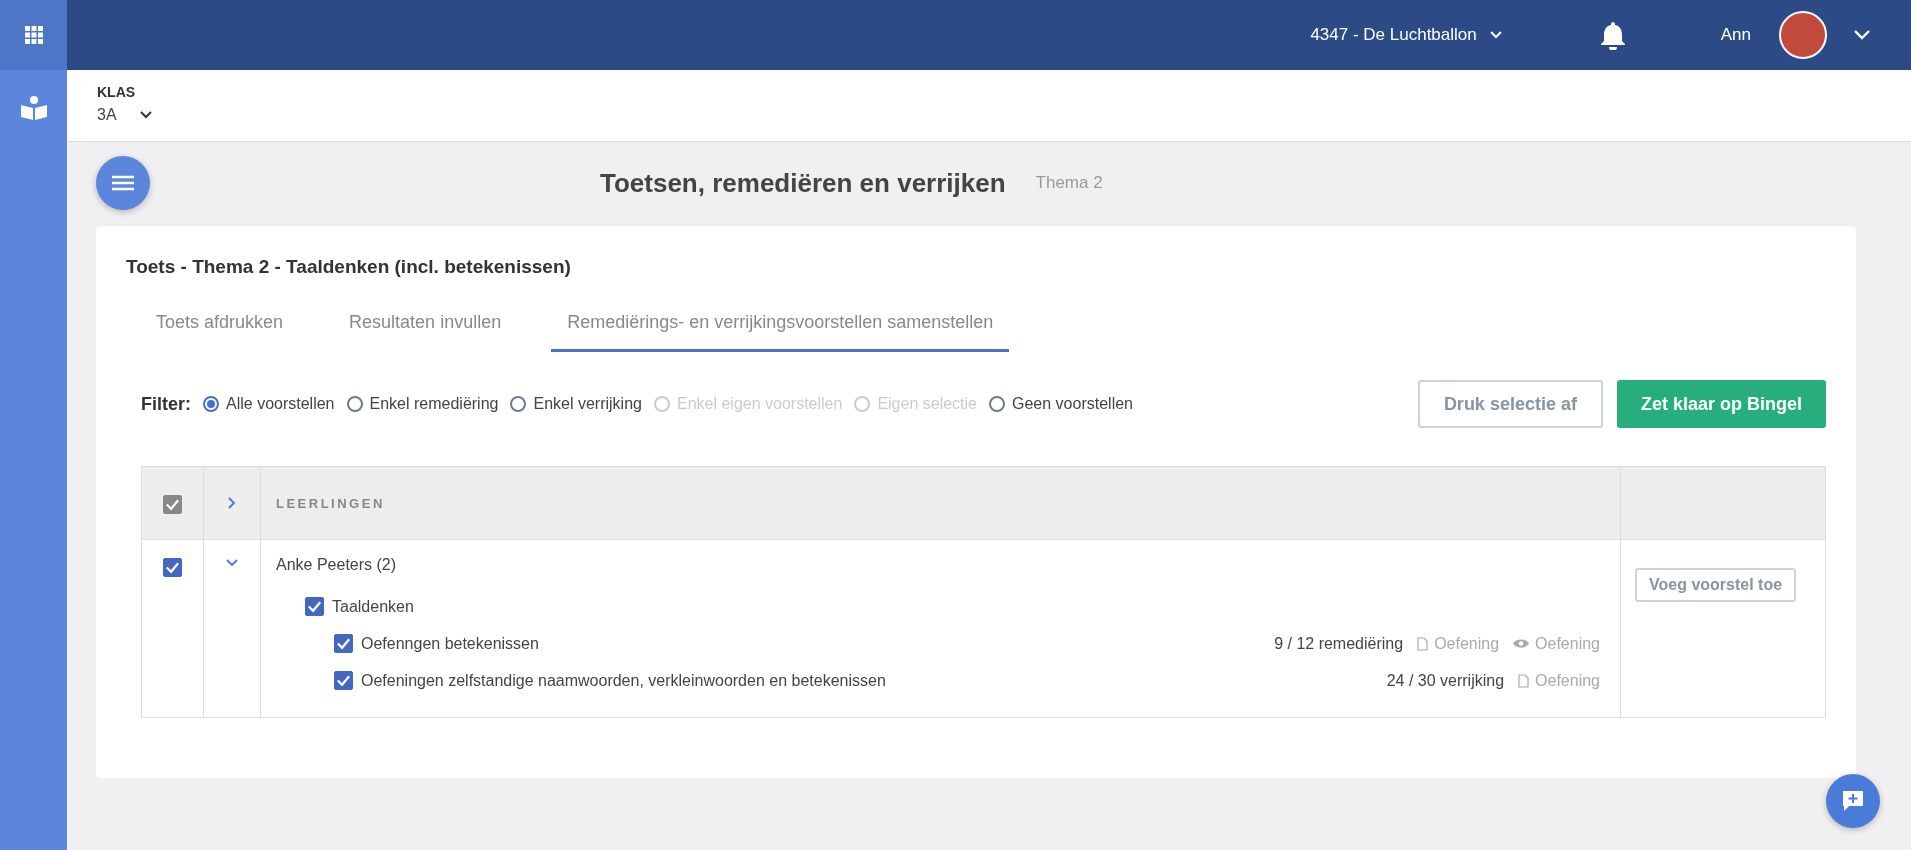 The width and height of the screenshot is (1911, 850). What do you see at coordinates (220, 327) in the screenshot?
I see `tab: Toets afdrukken` at bounding box center [220, 327].